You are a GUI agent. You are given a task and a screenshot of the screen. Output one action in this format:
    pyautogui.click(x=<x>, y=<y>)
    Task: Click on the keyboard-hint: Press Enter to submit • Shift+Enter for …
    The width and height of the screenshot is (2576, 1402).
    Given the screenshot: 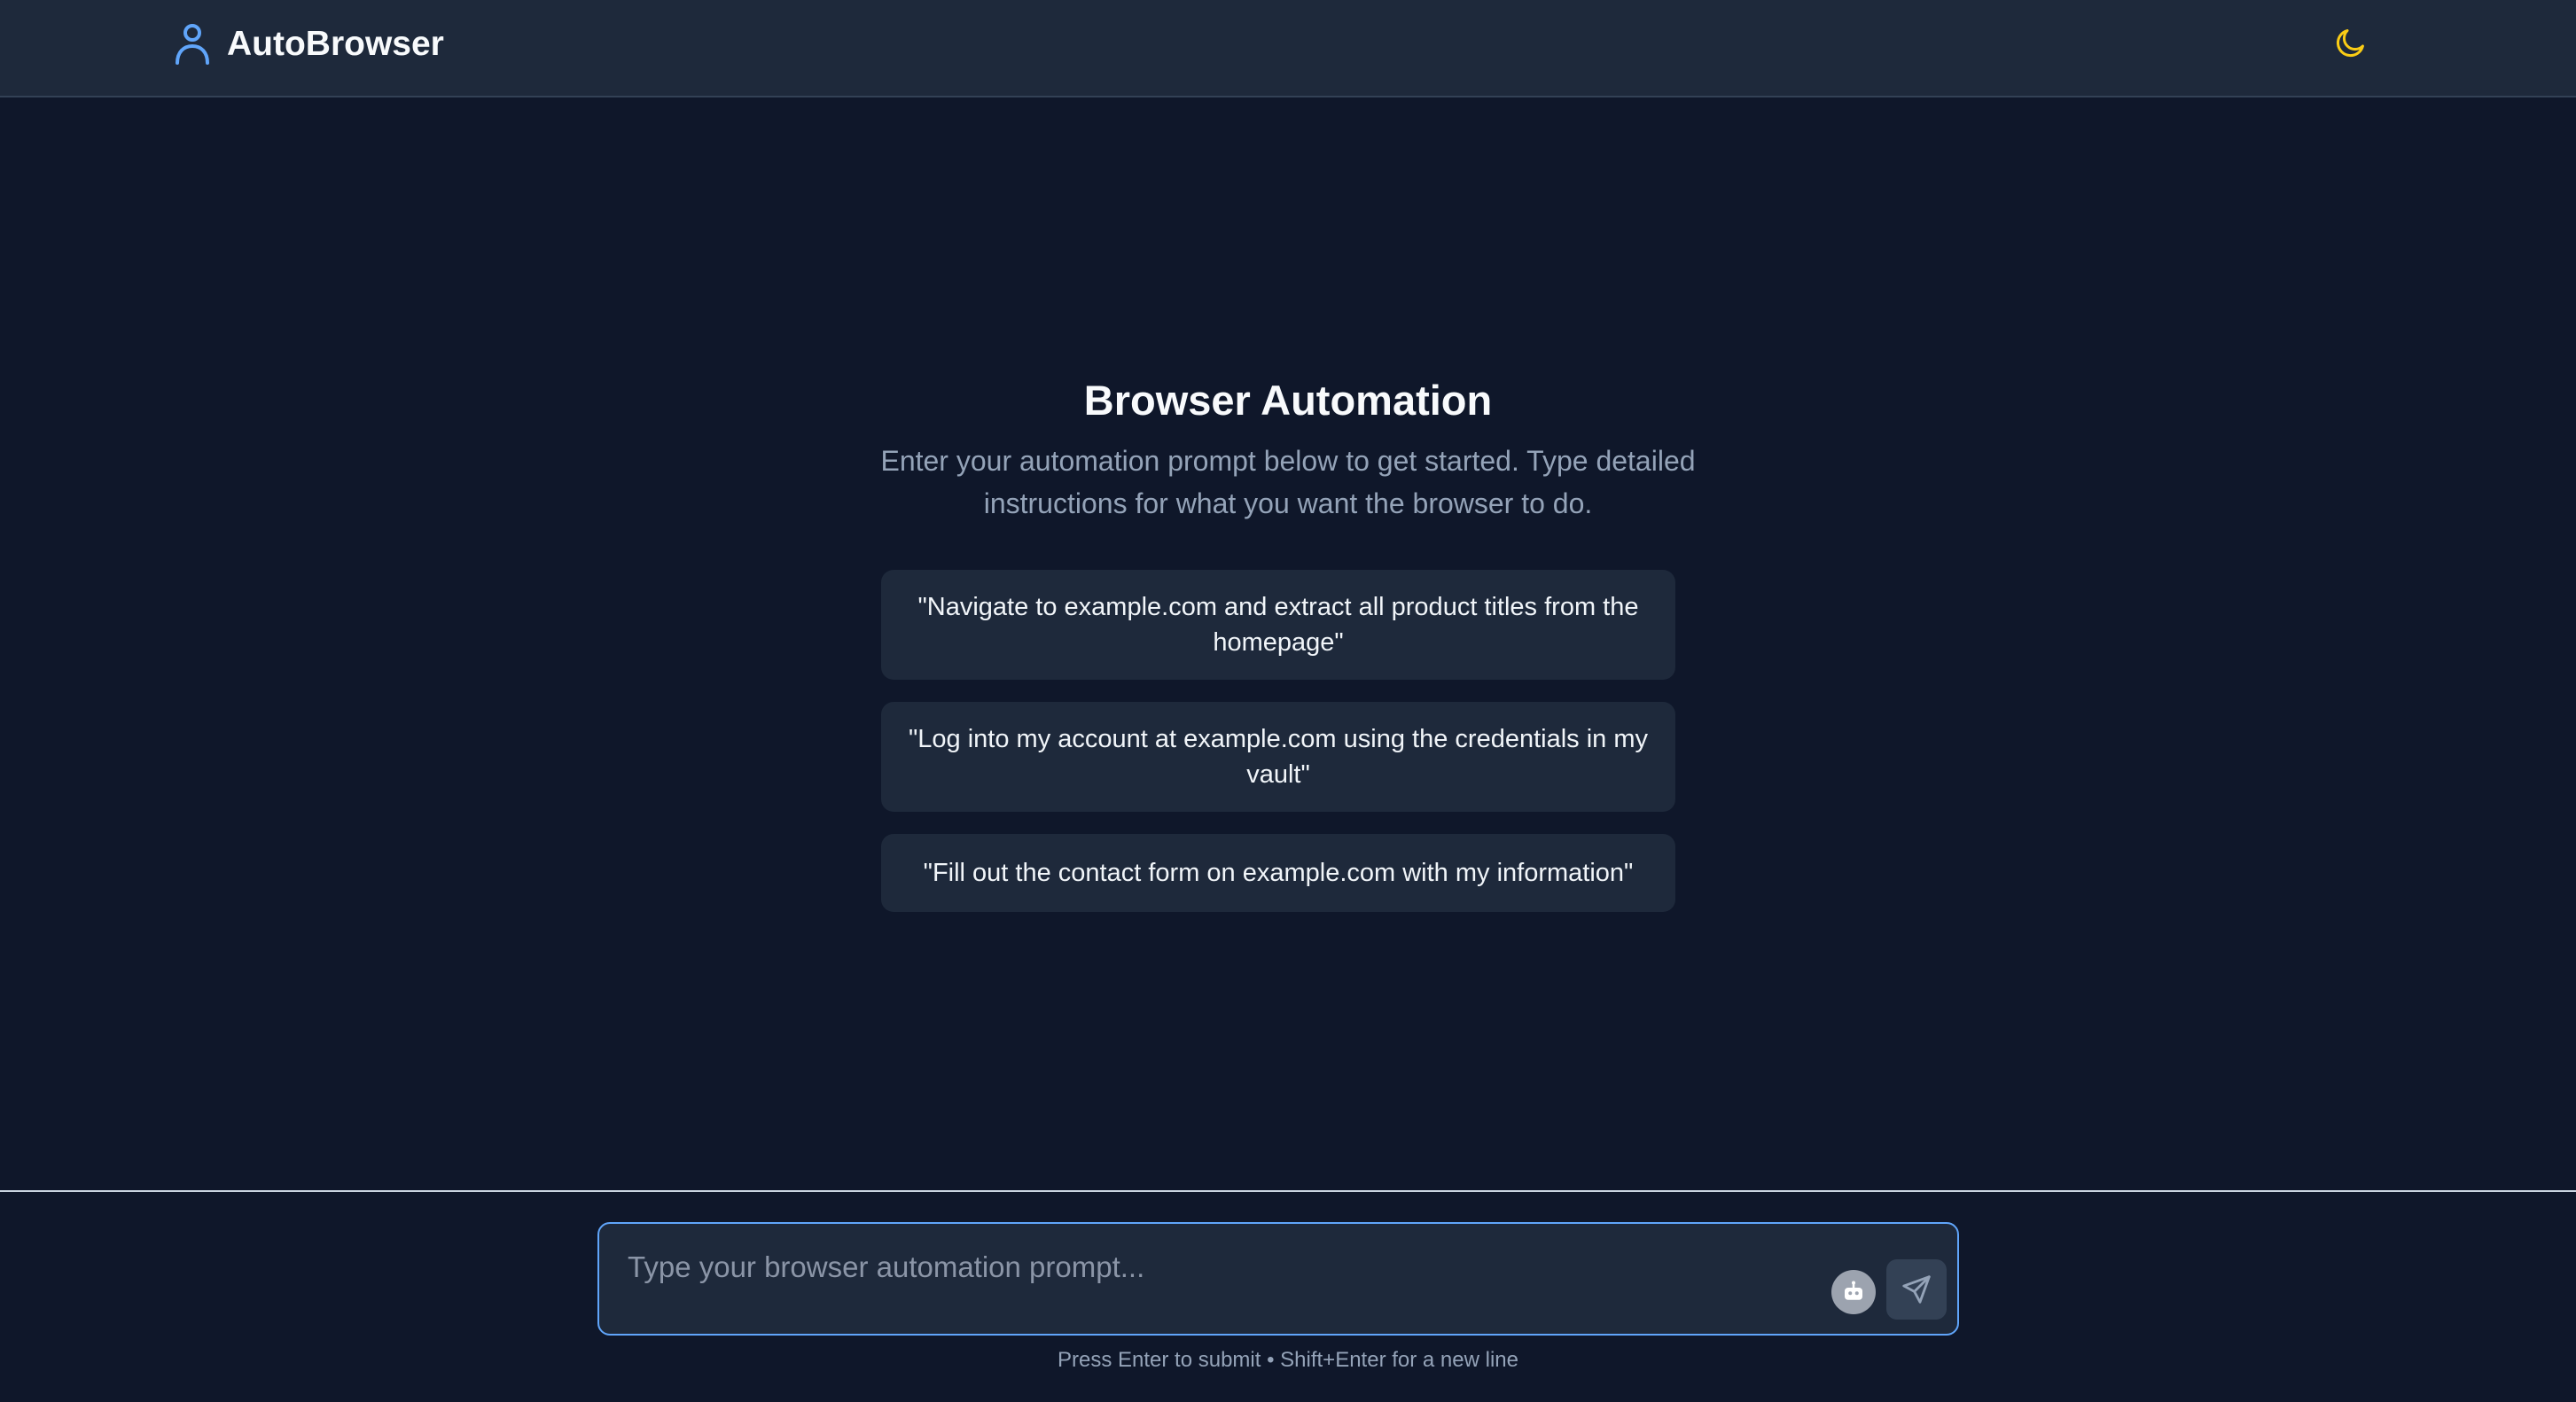 What is the action you would take?
    pyautogui.click(x=1288, y=1360)
    